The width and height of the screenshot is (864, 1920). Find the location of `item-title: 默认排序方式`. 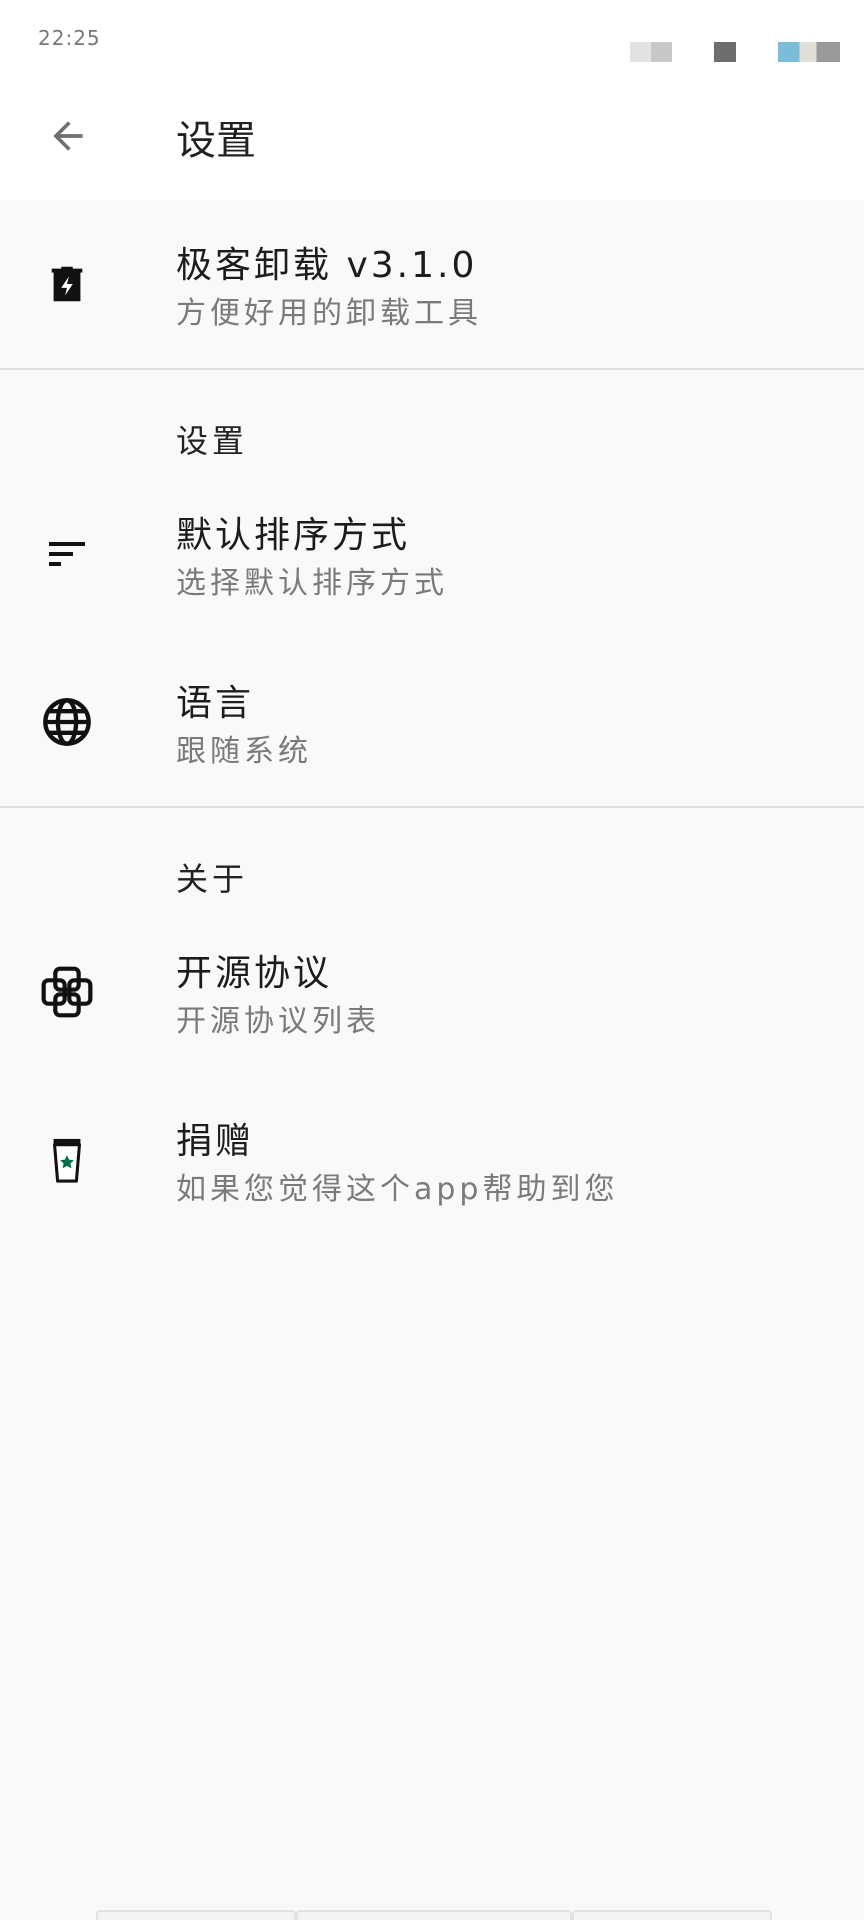

item-title: 默认排序方式 is located at coordinates (293, 535).